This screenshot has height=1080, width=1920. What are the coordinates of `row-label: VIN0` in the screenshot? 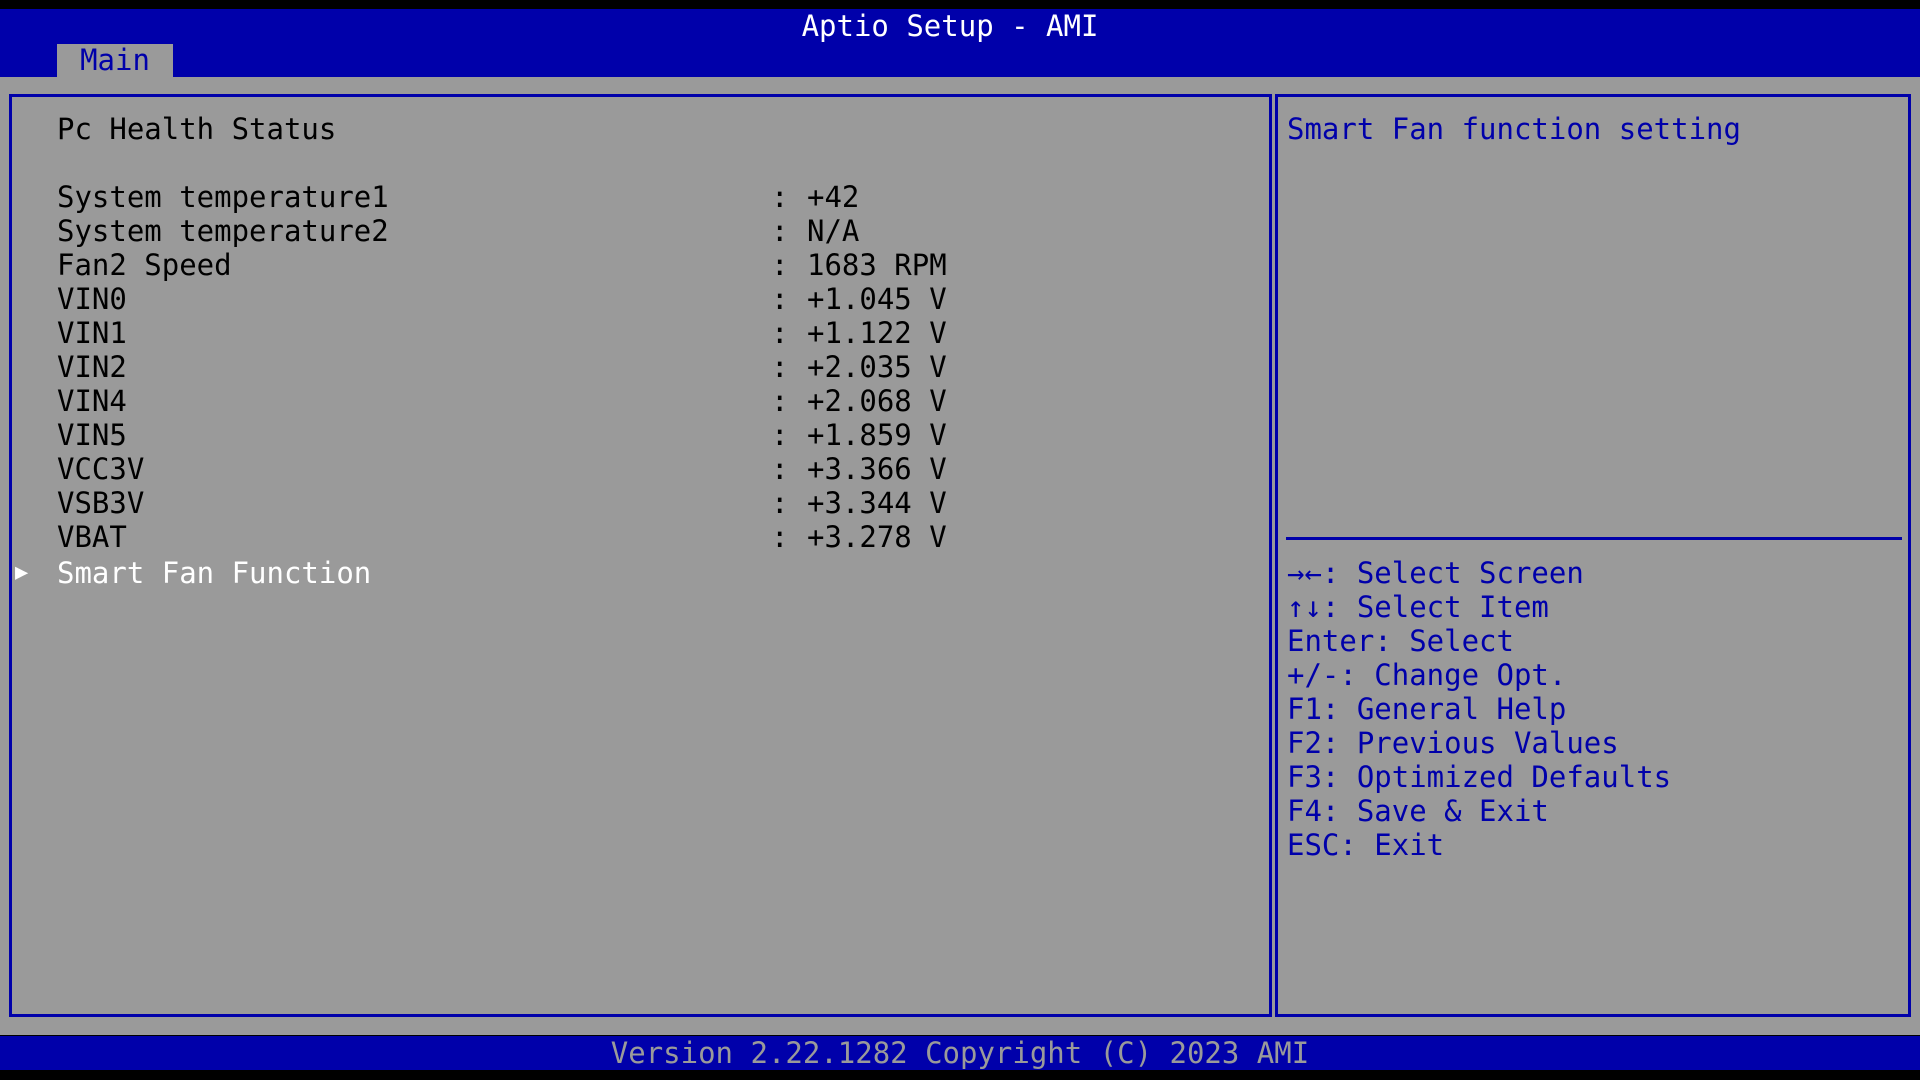 It's located at (92, 299).